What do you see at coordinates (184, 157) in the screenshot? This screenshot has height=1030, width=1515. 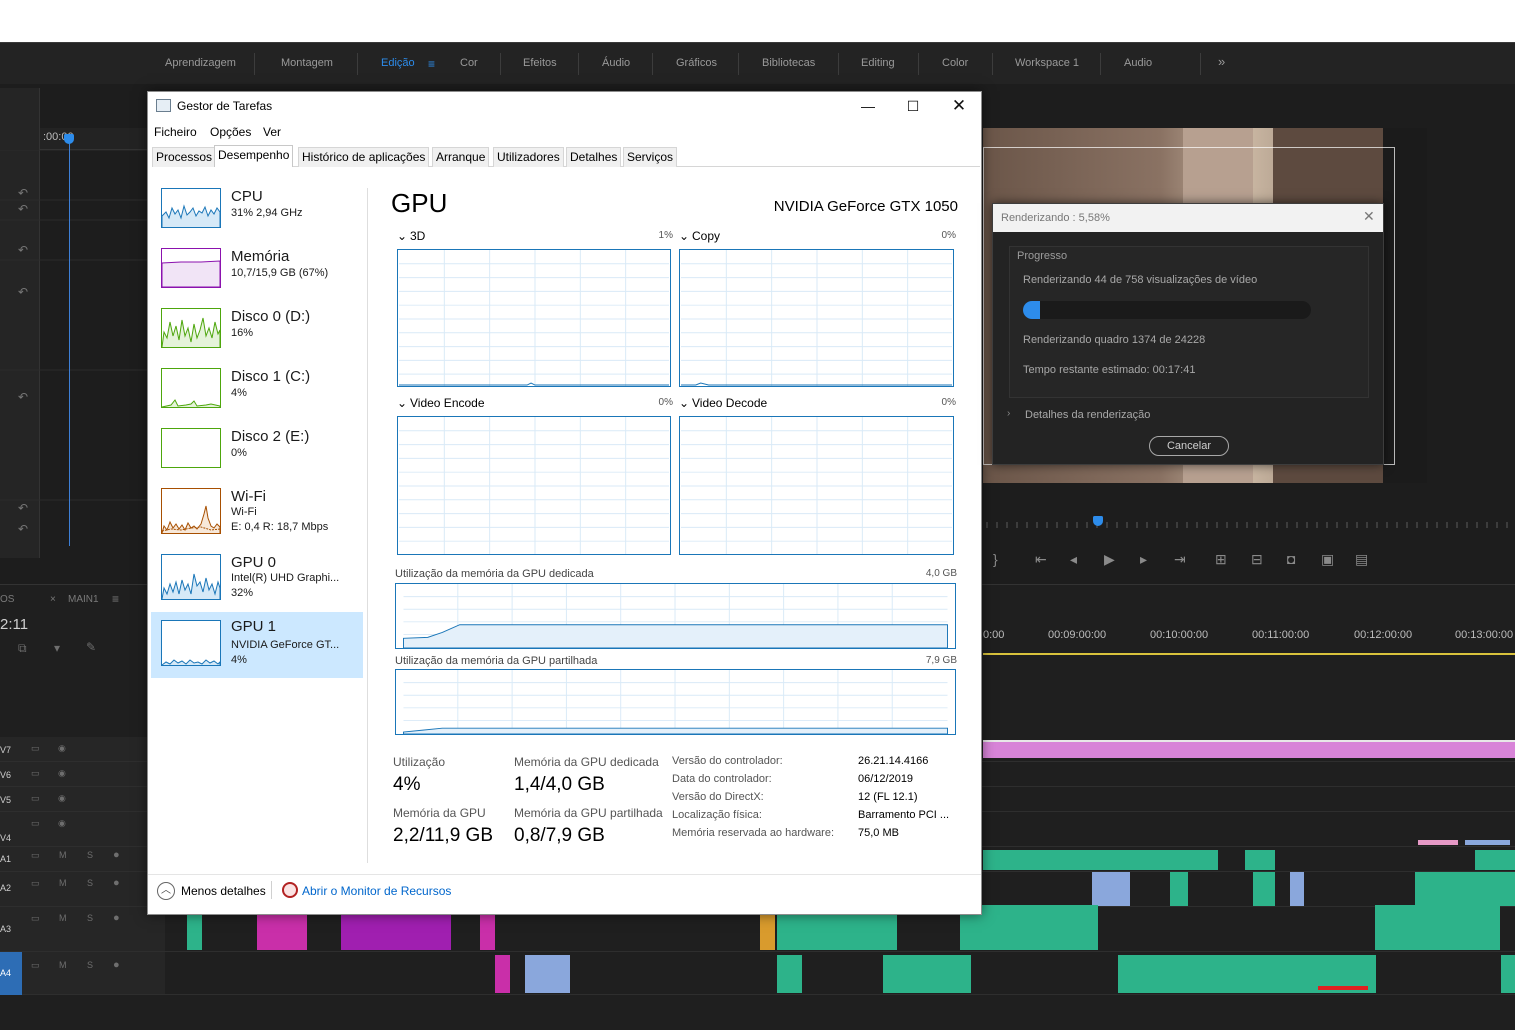 I see `tab-processos: Processos` at bounding box center [184, 157].